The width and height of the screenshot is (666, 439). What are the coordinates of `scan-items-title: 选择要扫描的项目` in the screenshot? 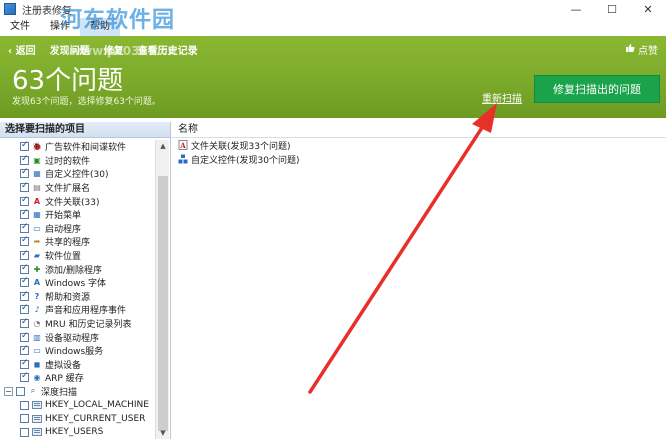 It's located at (85, 130).